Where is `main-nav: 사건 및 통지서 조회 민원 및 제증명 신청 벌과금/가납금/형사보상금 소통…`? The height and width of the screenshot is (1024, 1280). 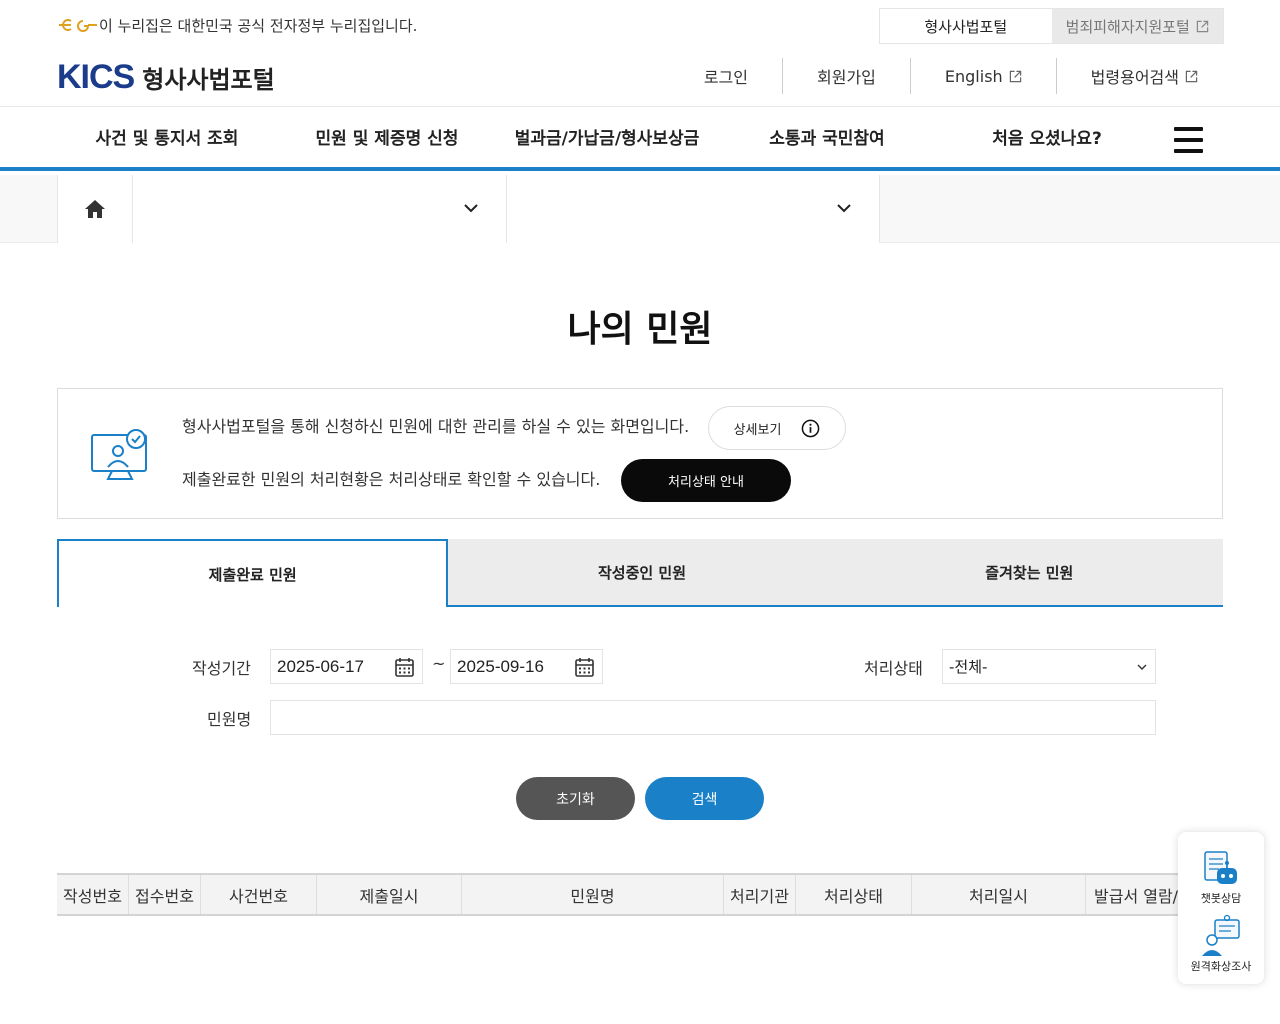 main-nav: 사건 및 통지서 조회 민원 및 제증명 신청 벌과금/가납금/형사보상금 소통… is located at coordinates (640, 139).